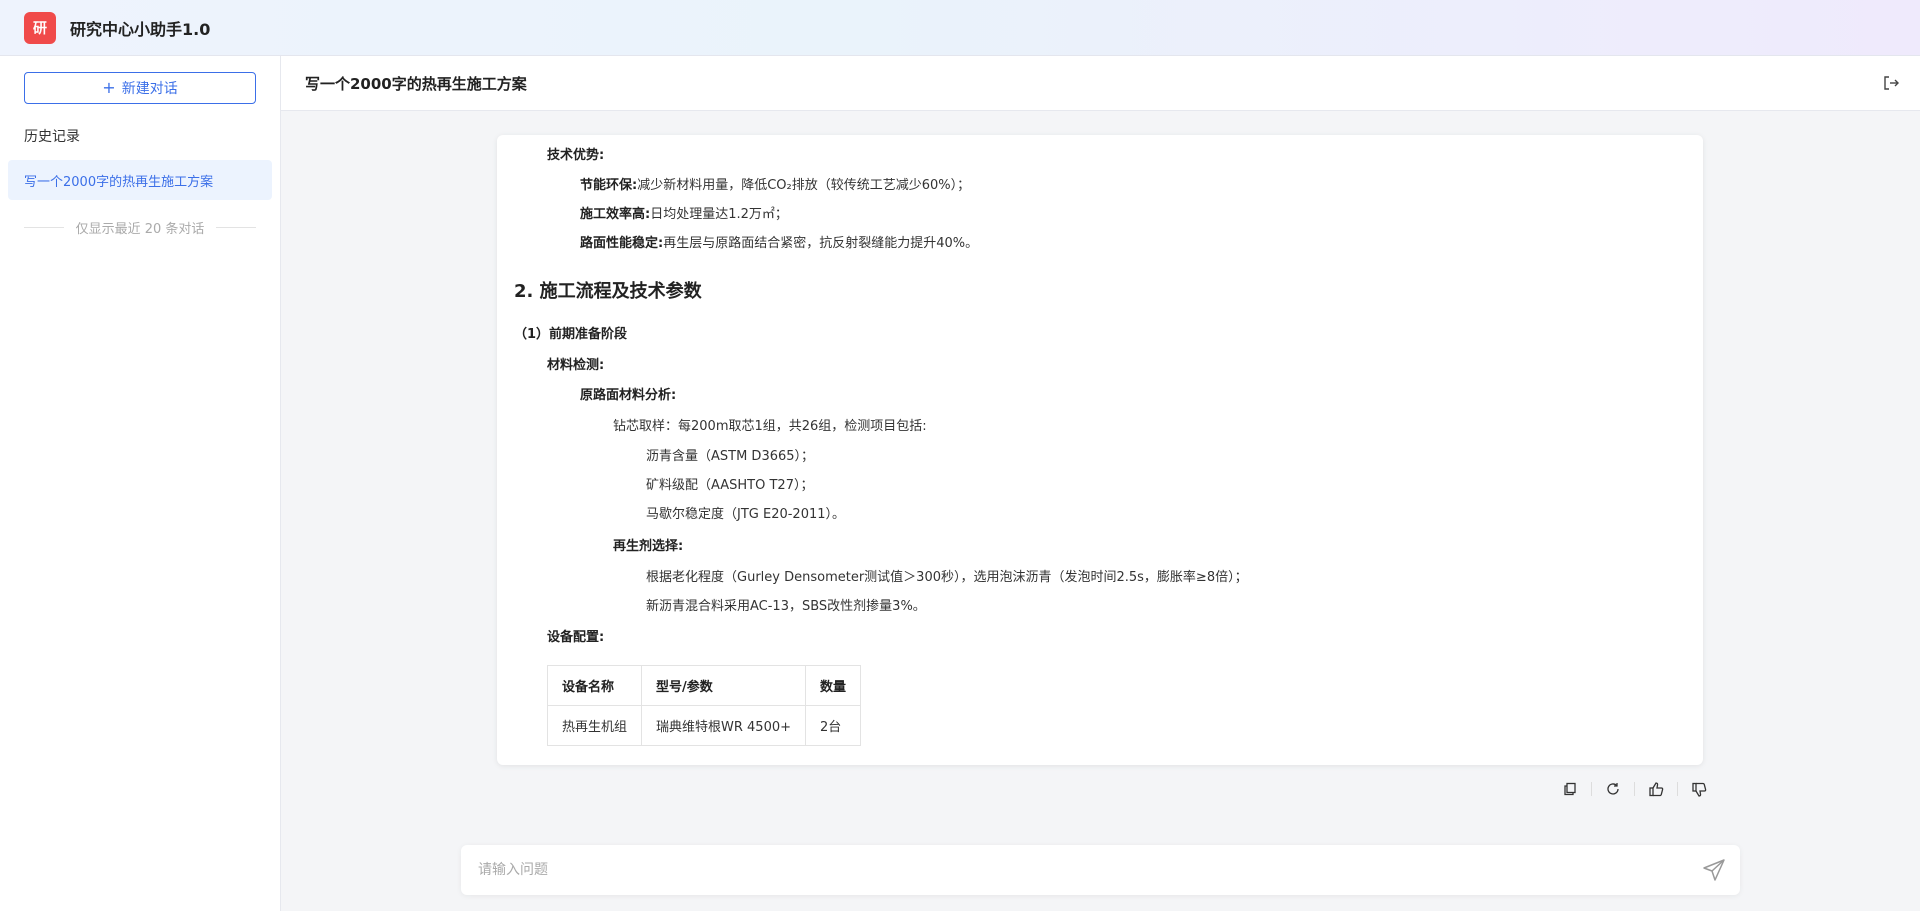 Image resolution: width=1920 pixels, height=911 pixels. Describe the element at coordinates (775, 185) in the screenshot. I see `list-item: 节能环保:减少新材料用量，降低CO₂排放（较传统工艺减少60%）；` at that location.